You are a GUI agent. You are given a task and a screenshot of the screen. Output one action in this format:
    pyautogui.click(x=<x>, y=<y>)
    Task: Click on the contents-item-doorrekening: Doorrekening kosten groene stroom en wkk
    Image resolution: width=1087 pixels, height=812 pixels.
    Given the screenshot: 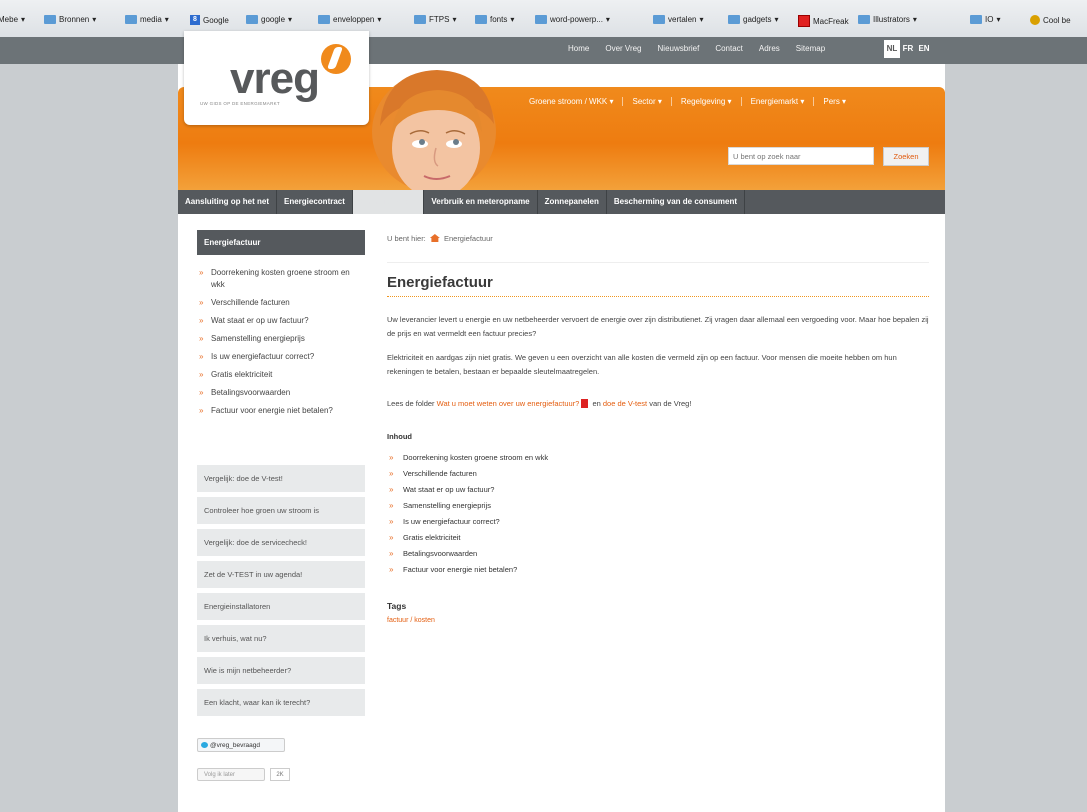 What is the action you would take?
    pyautogui.click(x=467, y=458)
    